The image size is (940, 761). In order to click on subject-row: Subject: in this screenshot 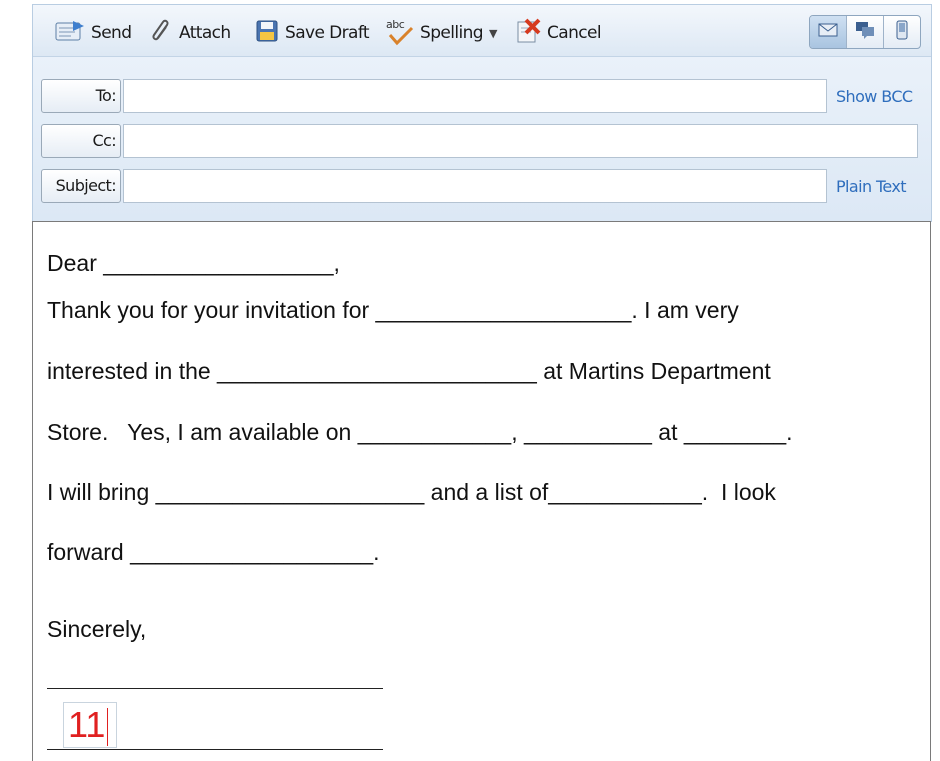, I will do `click(434, 186)`.